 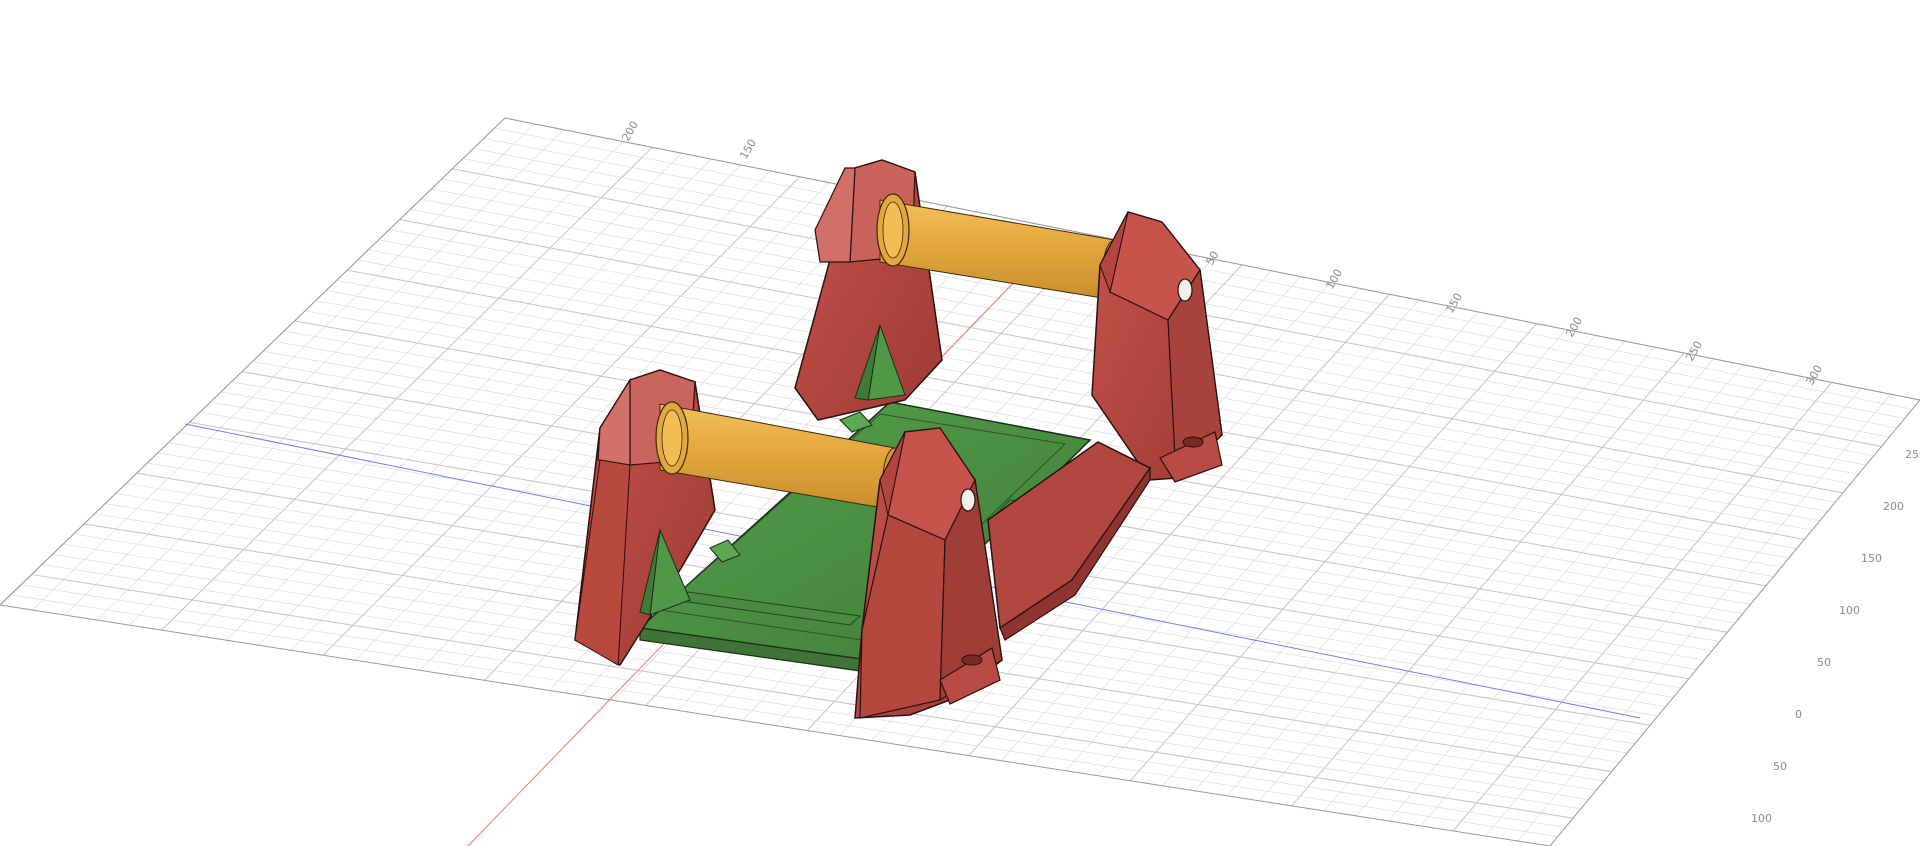 I want to click on grid-tick-label: 0, so click(x=1798, y=714).